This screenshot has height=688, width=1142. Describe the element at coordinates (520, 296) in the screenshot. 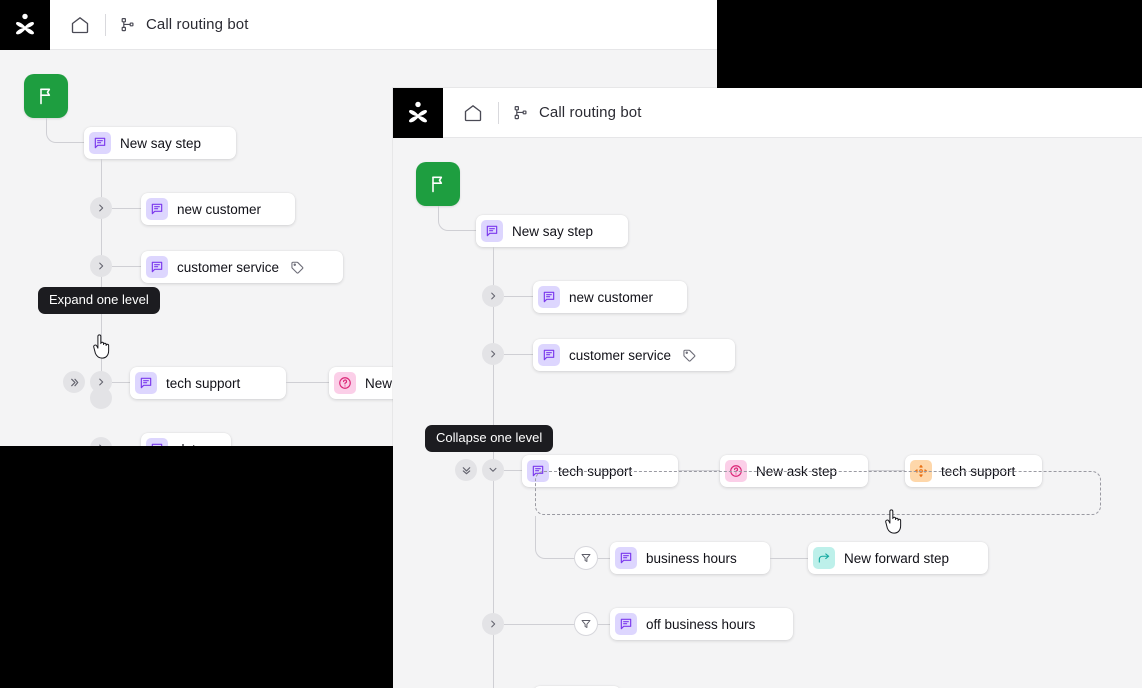

I see `connector-new-customer-front` at that location.